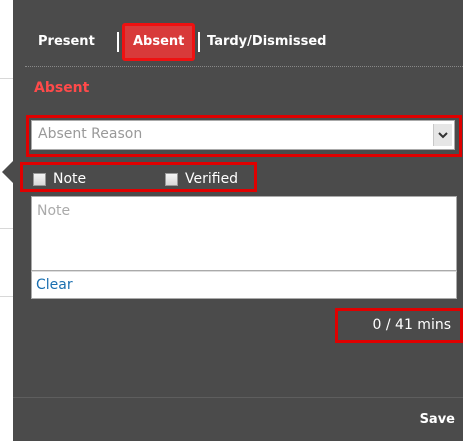 This screenshot has height=441, width=463. I want to click on tab-present: Present, so click(66, 42).